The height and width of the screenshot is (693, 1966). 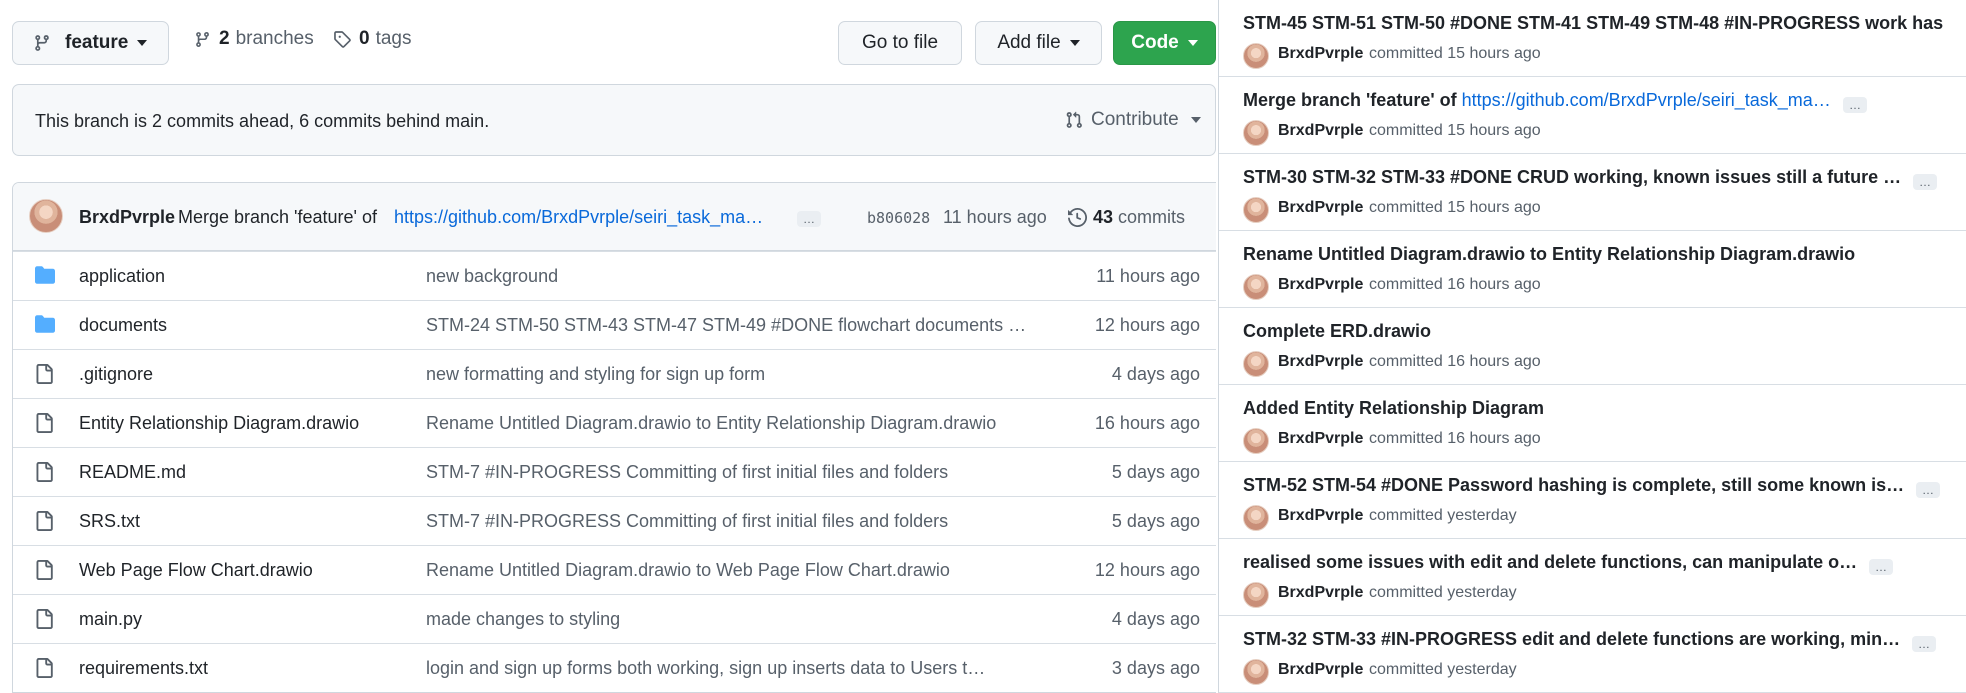 I want to click on code-button: Code, so click(x=1164, y=43).